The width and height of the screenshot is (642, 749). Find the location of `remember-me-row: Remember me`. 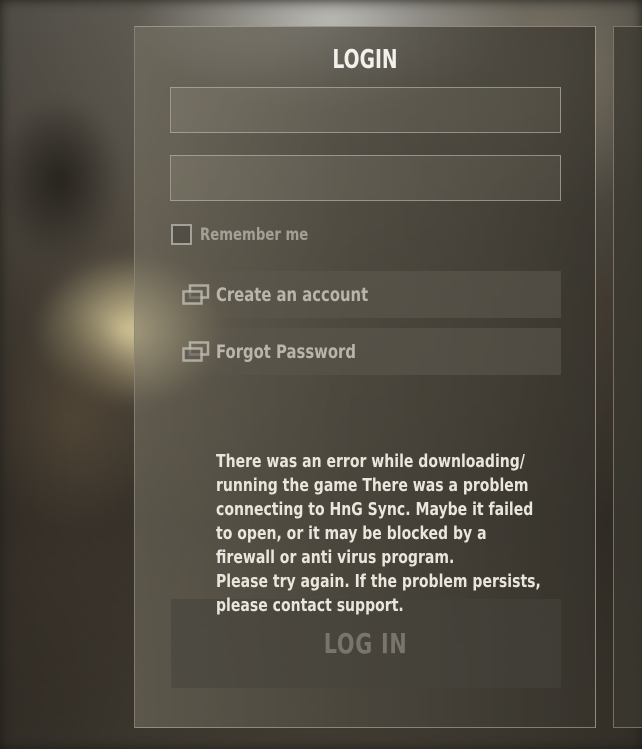

remember-me-row: Remember me is located at coordinates (255, 234).